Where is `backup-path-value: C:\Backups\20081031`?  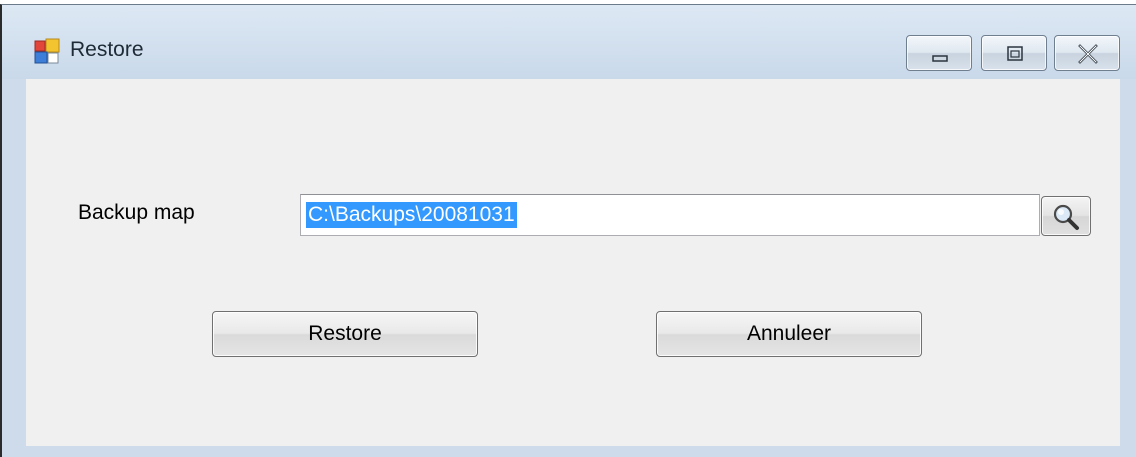
backup-path-value: C:\Backups\20081031 is located at coordinates (411, 215).